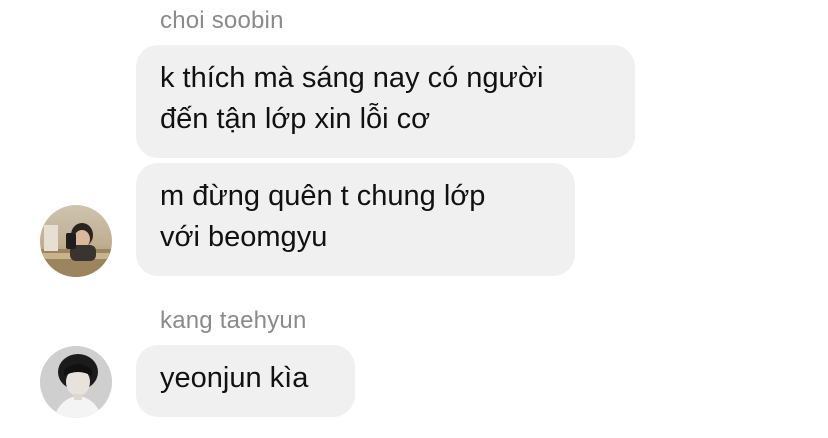 The image size is (828, 438). I want to click on message-text-line: với beomgyu, so click(244, 237).